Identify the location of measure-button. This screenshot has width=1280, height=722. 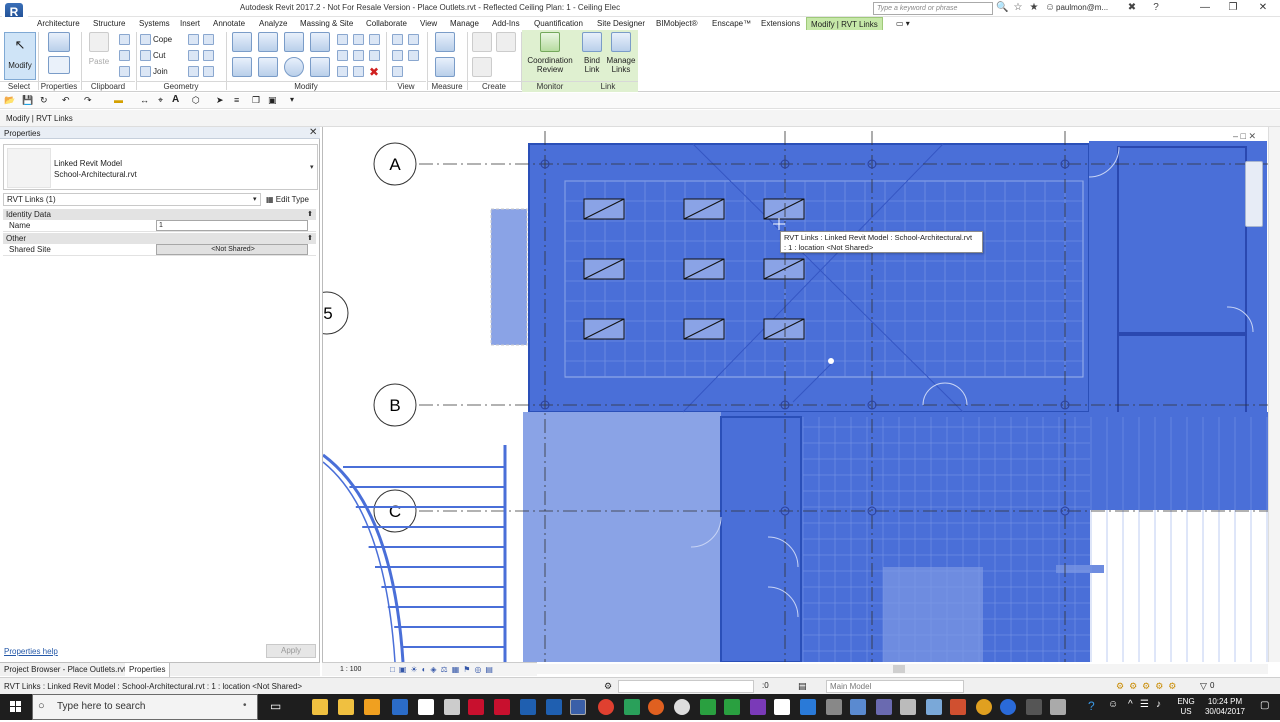
(445, 42).